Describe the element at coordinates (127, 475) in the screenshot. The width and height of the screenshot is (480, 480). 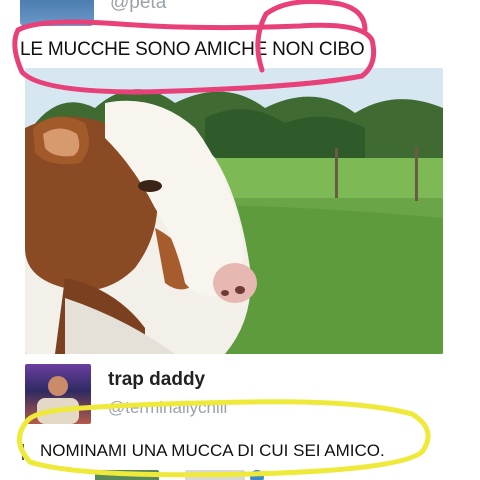
I see `next-tweet-avatar` at that location.